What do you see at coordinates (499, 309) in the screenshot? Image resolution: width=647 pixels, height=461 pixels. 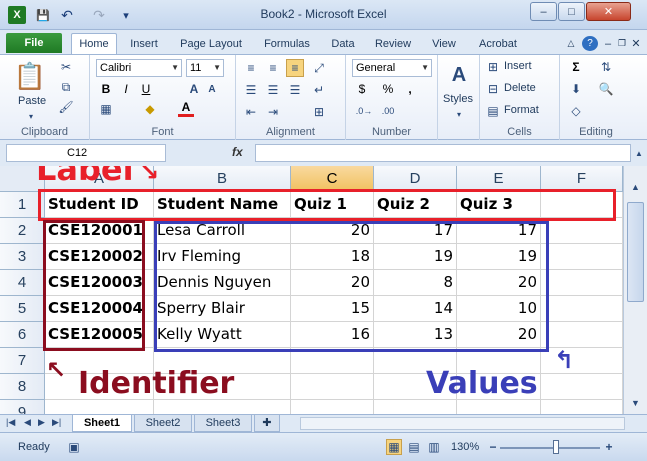 I see `quiz-score-cell: 10` at bounding box center [499, 309].